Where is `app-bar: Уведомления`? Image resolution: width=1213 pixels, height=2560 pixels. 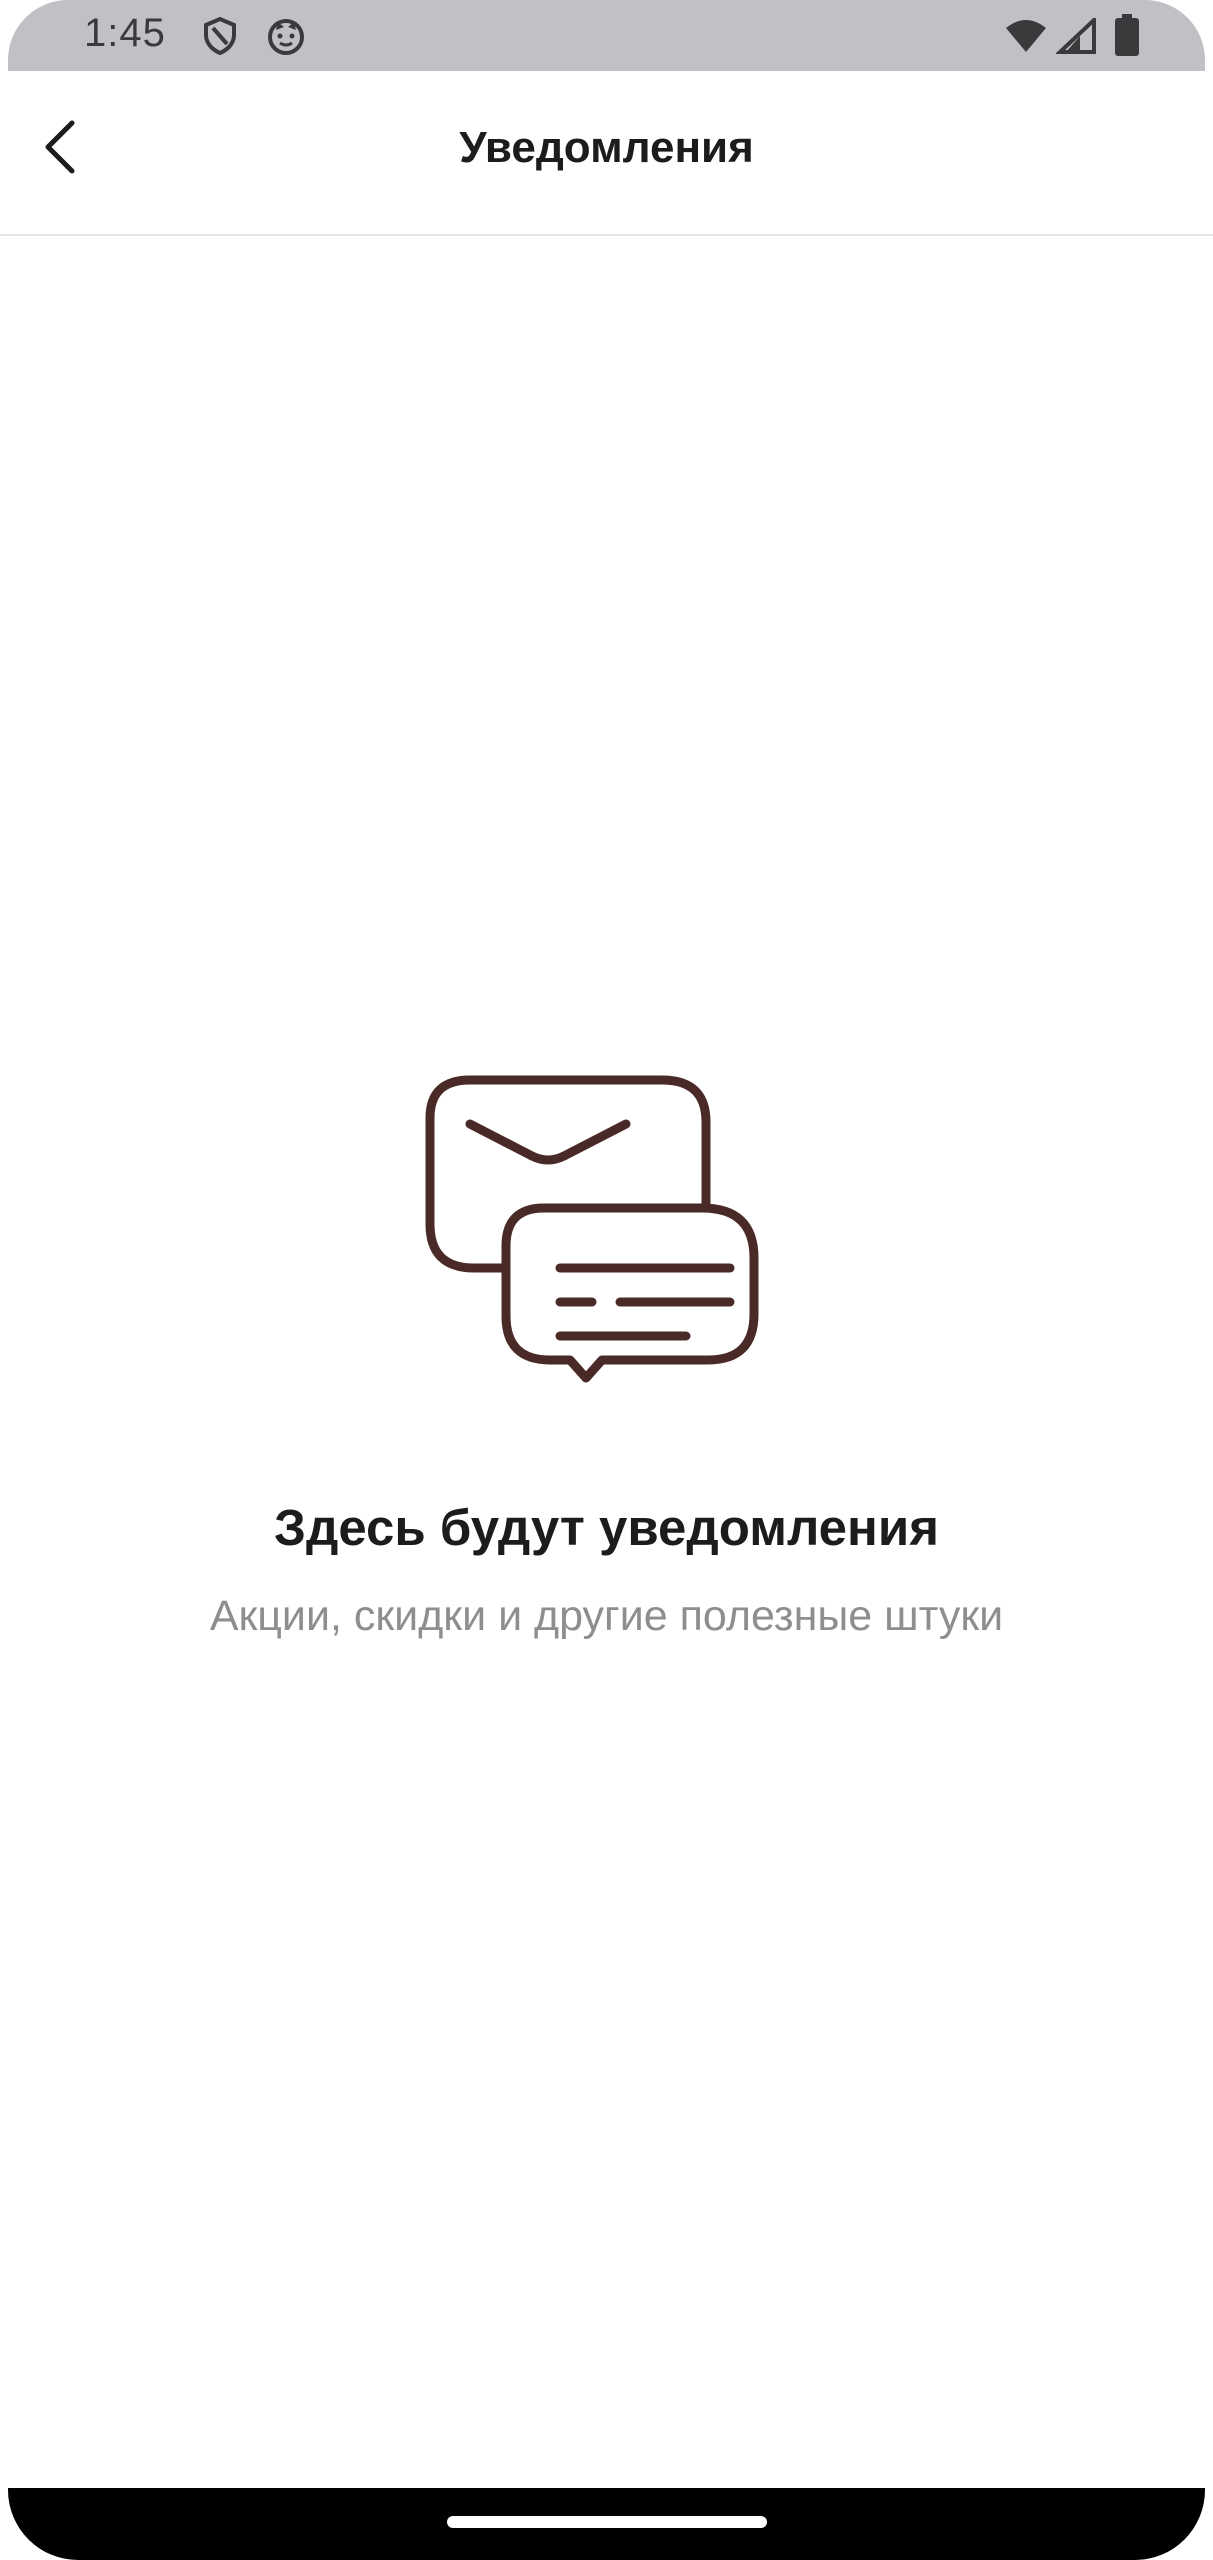
app-bar: Уведомления is located at coordinates (606, 153).